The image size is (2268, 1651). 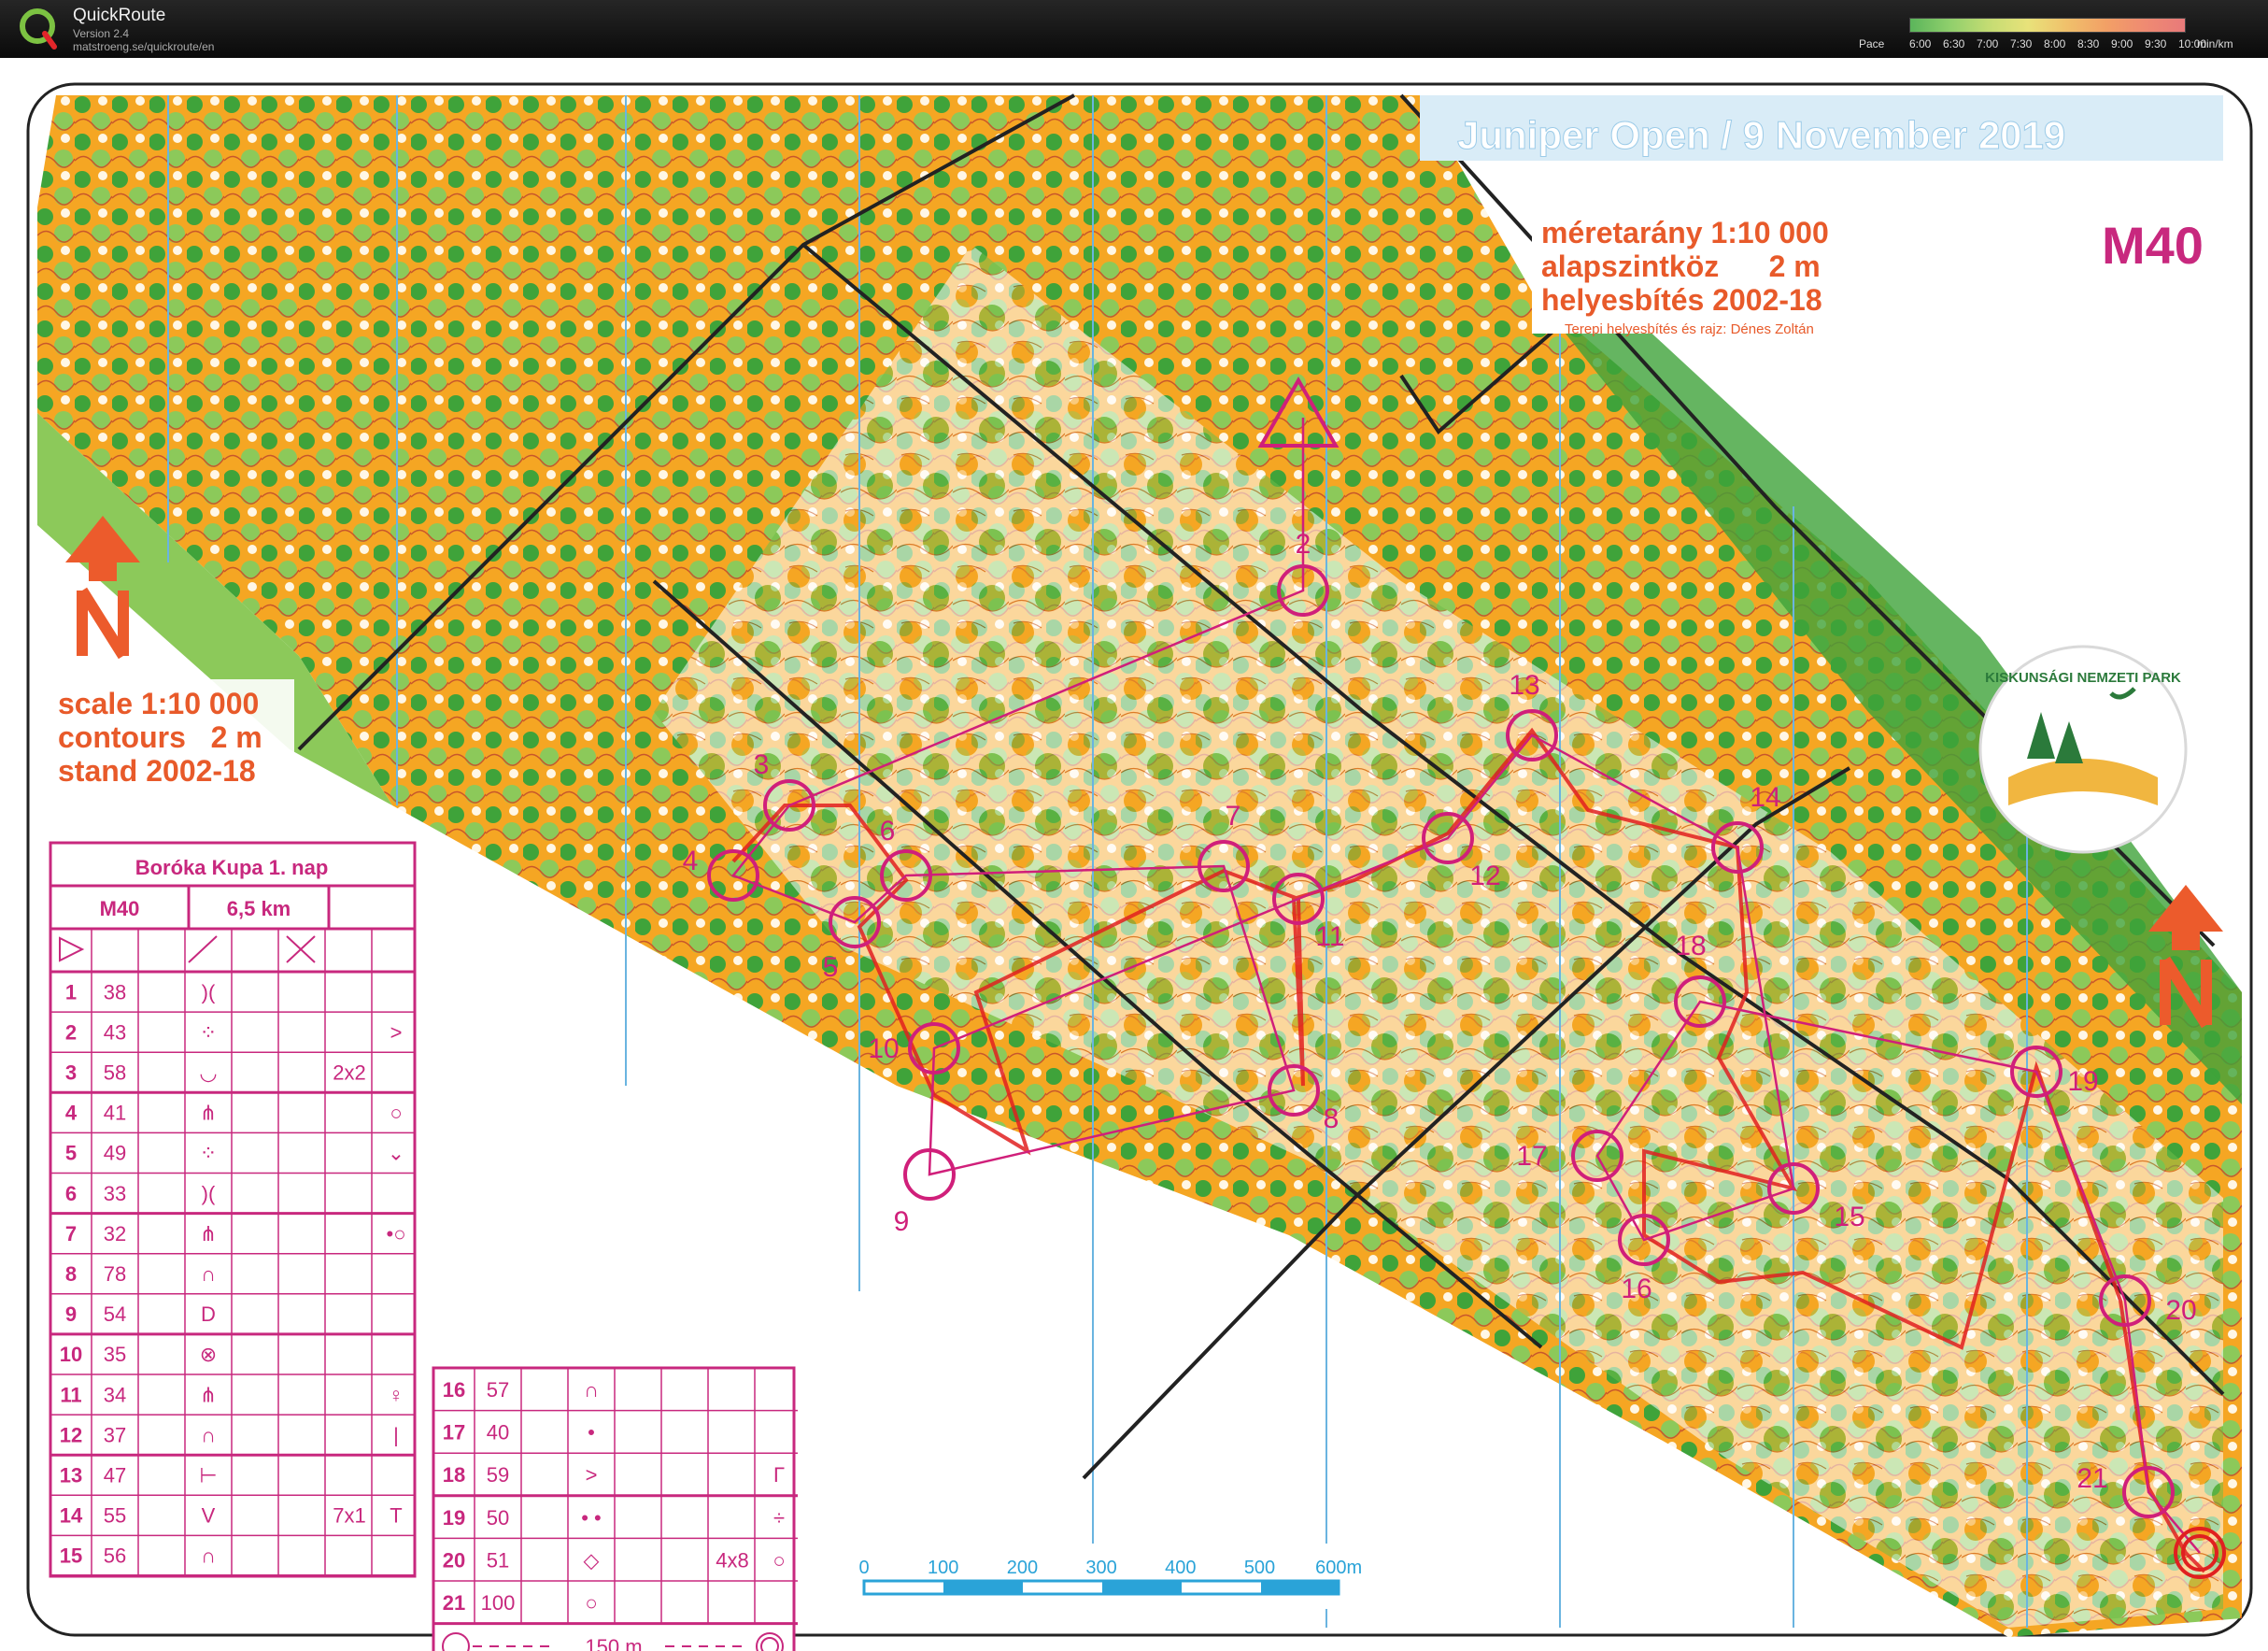 What do you see at coordinates (208, 1314) in the screenshot?
I see `description-cell: D` at bounding box center [208, 1314].